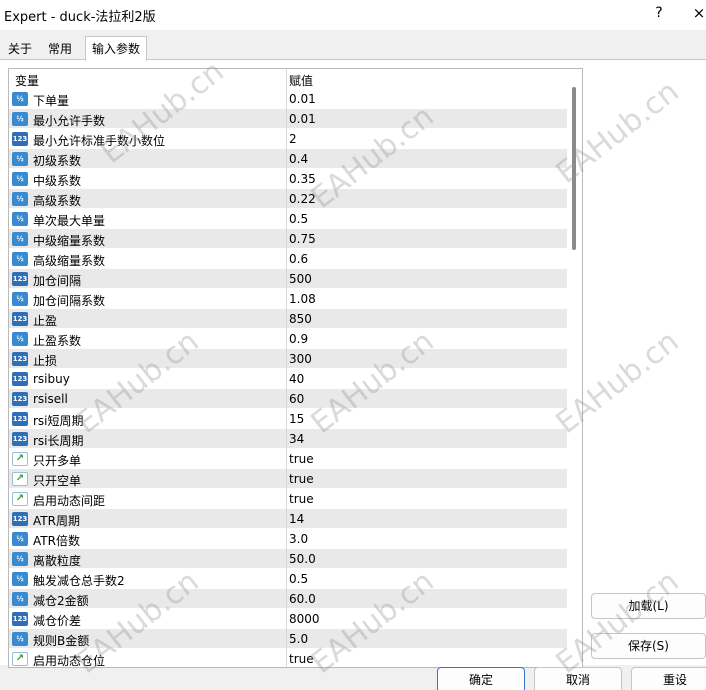  I want to click on parameter-row: 123 加仓间隔 500, so click(288, 279).